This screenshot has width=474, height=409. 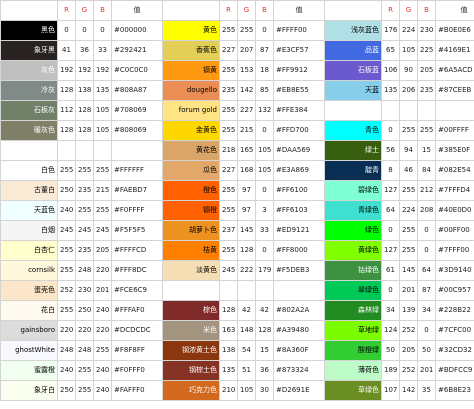 I want to click on red-value: 61, so click(x=390, y=270).